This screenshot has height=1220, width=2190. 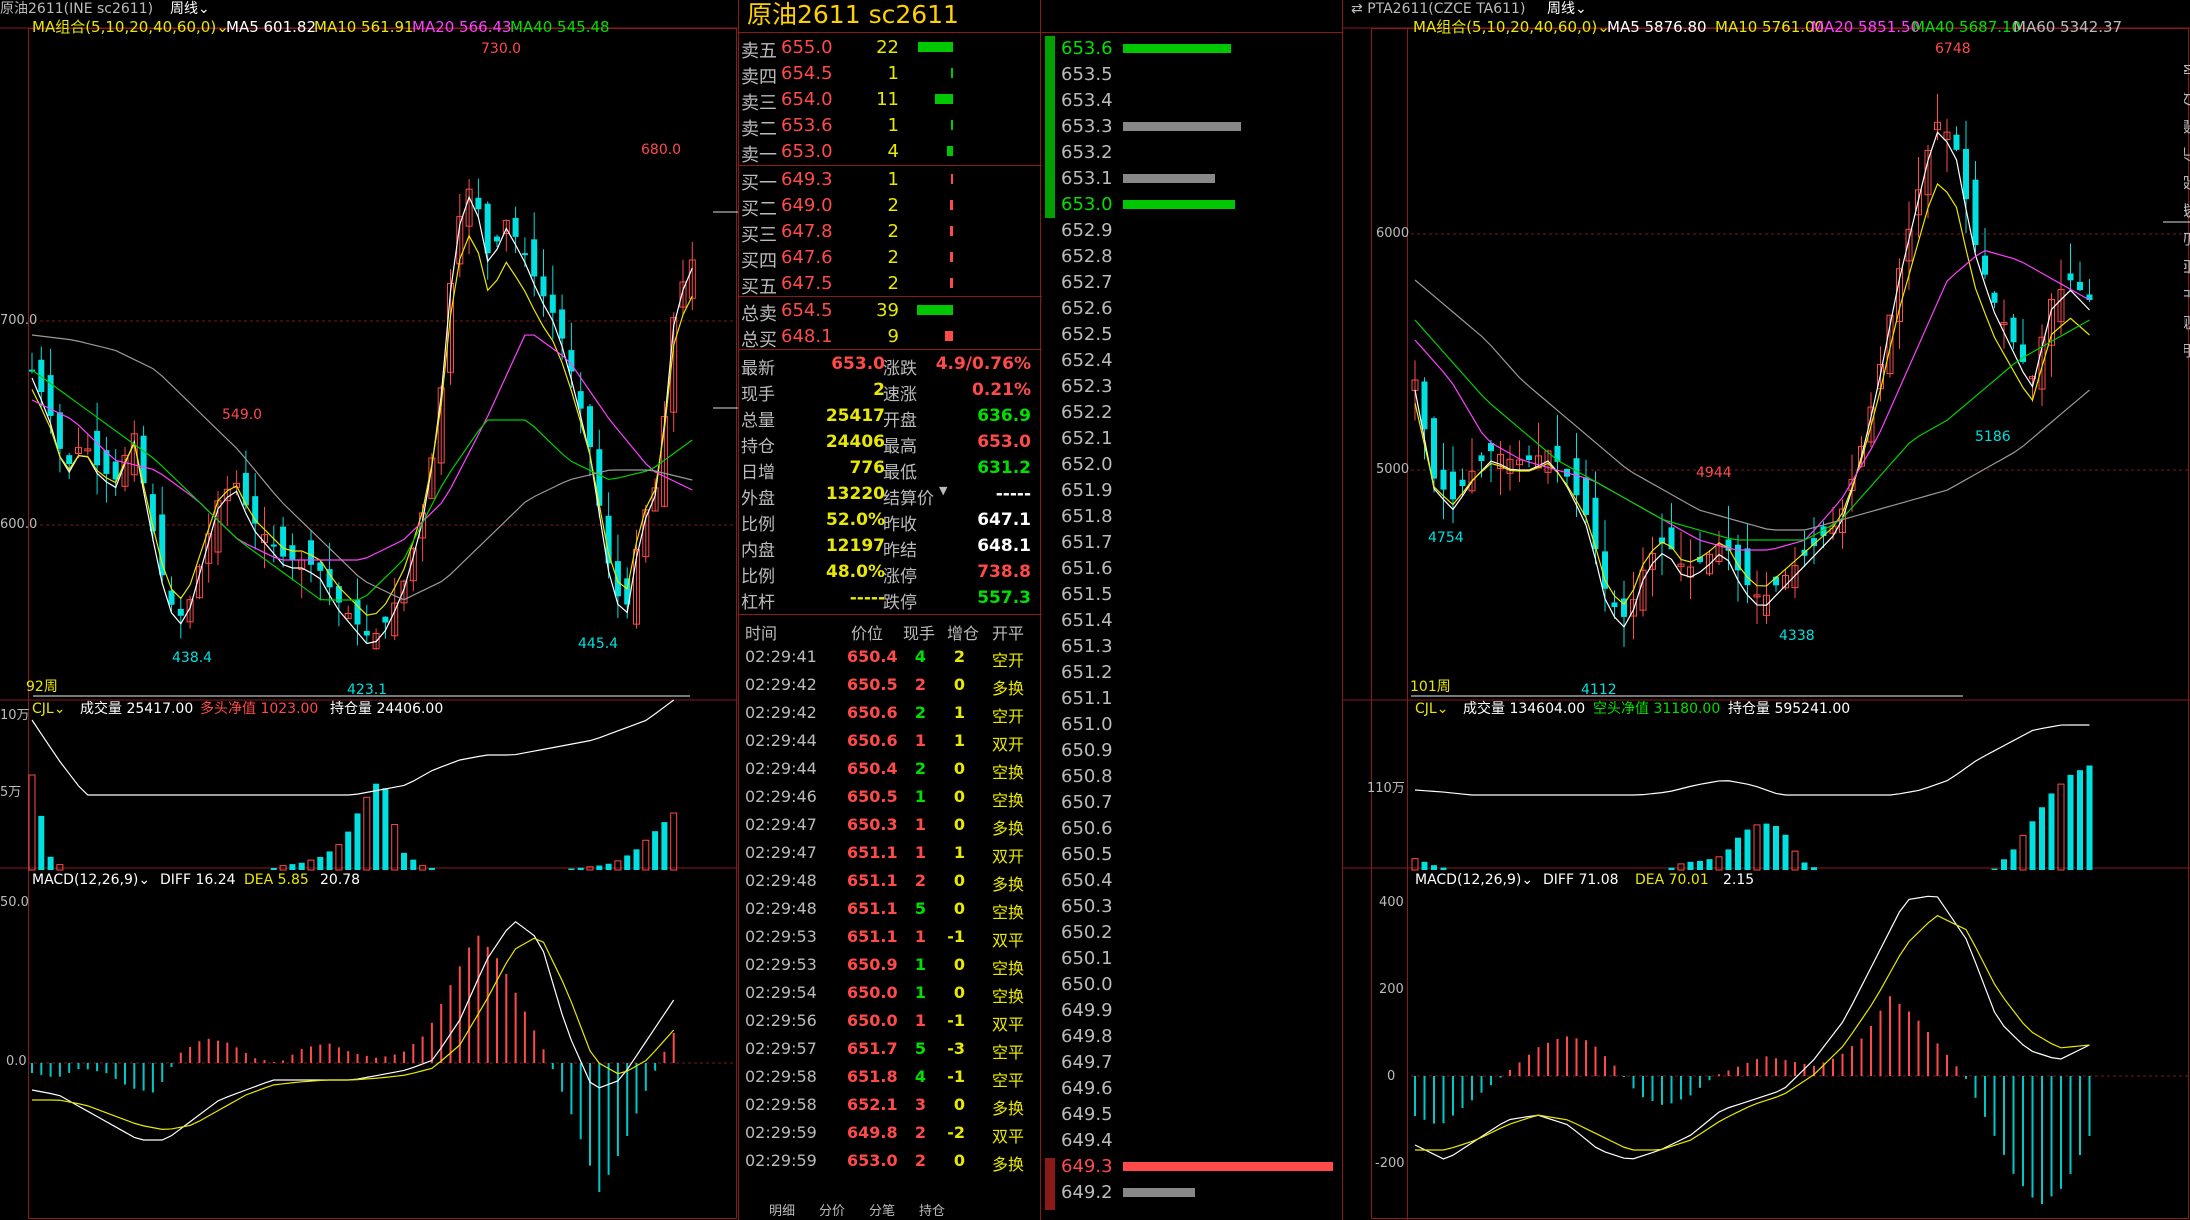 I want to click on left-vol-dropdown: CJL⌄, so click(x=48, y=709).